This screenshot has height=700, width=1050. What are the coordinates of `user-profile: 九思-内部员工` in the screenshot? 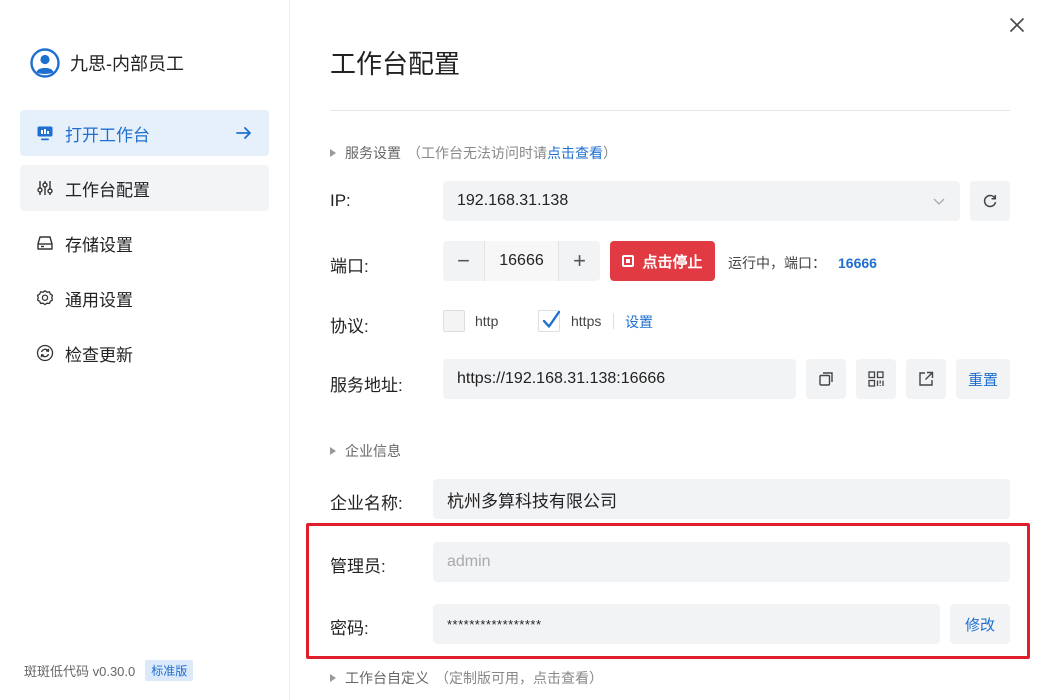 It's located at (107, 63).